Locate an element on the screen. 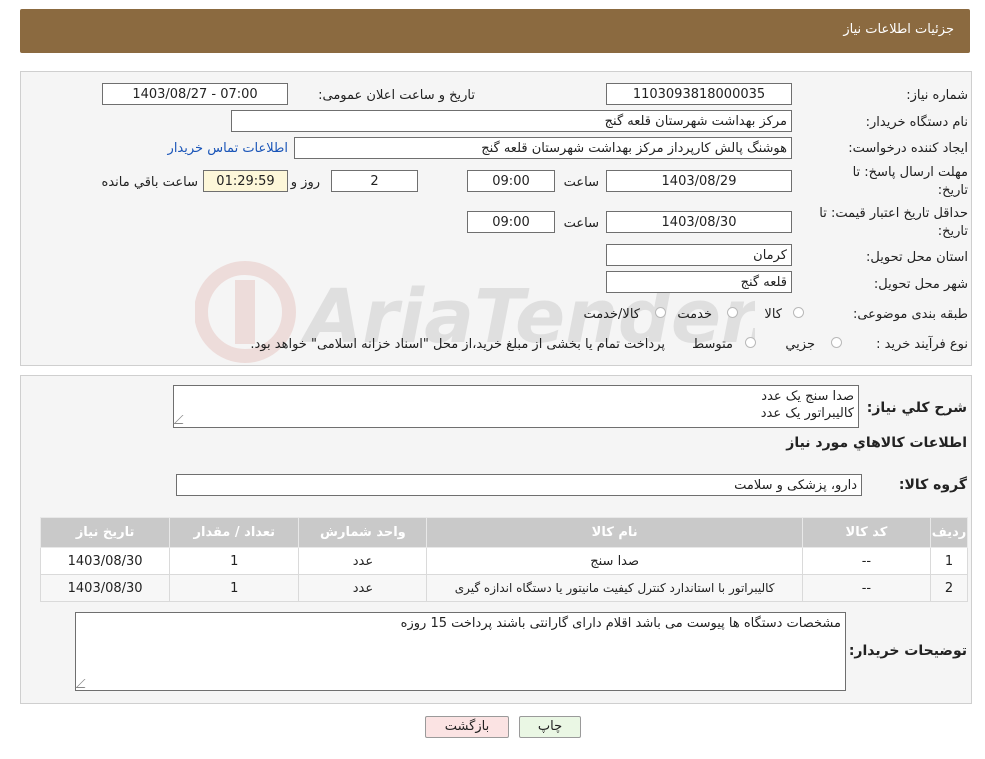 The height and width of the screenshot is (759, 985). announce-label: تاریخ و ساعت اعلان عمومی: is located at coordinates (396, 95).